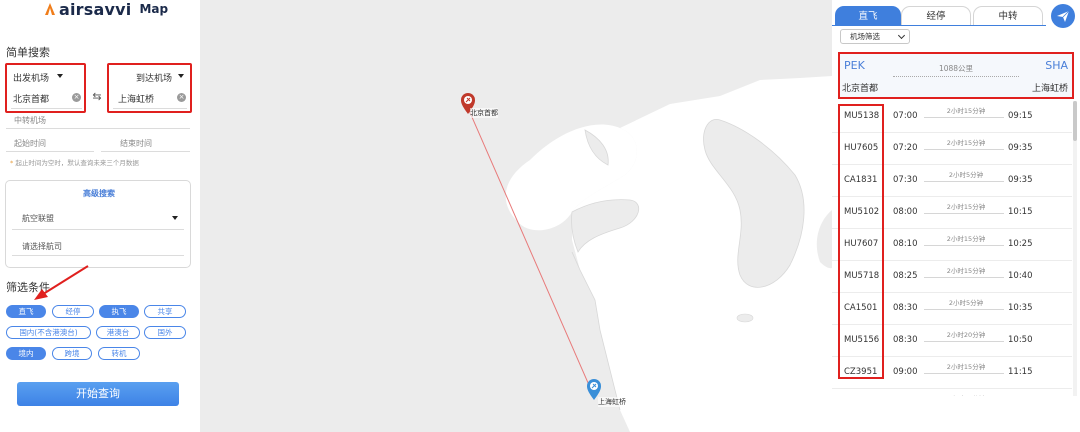 This screenshot has height=432, width=1080. I want to click on alliance-underline, so click(98, 229).